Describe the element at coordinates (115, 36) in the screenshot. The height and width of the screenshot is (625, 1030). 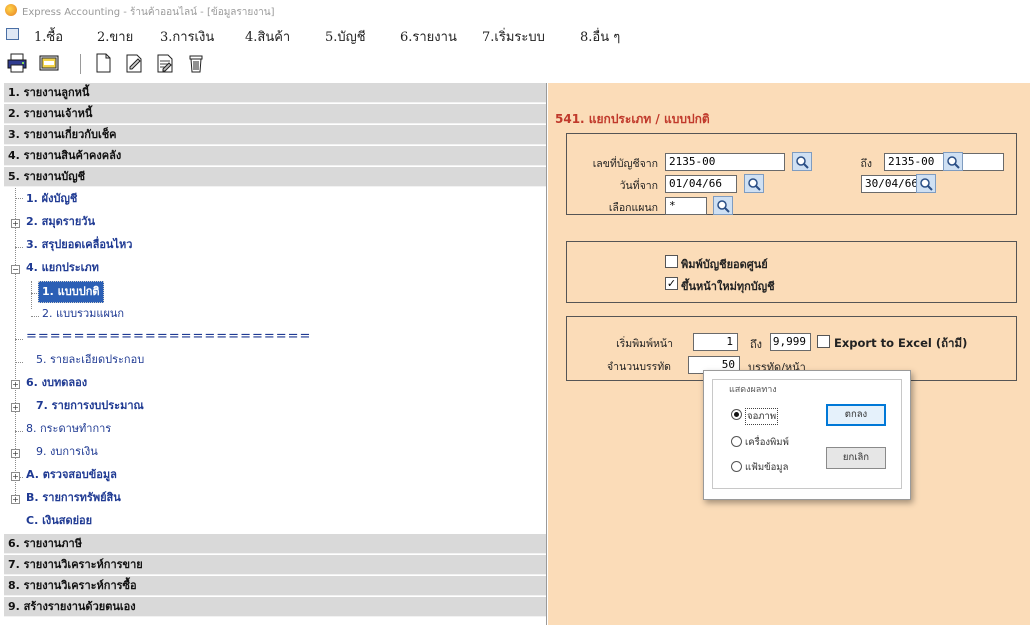
I see `menu-sales: 2.ขาย` at that location.